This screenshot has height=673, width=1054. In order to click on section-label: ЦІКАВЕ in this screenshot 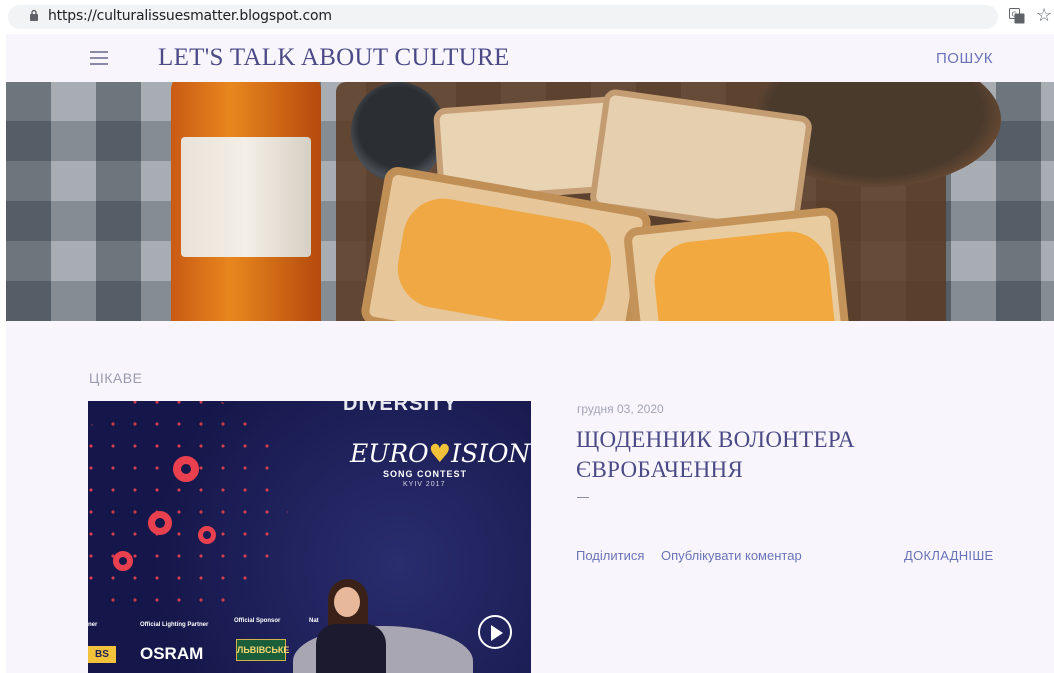, I will do `click(116, 378)`.